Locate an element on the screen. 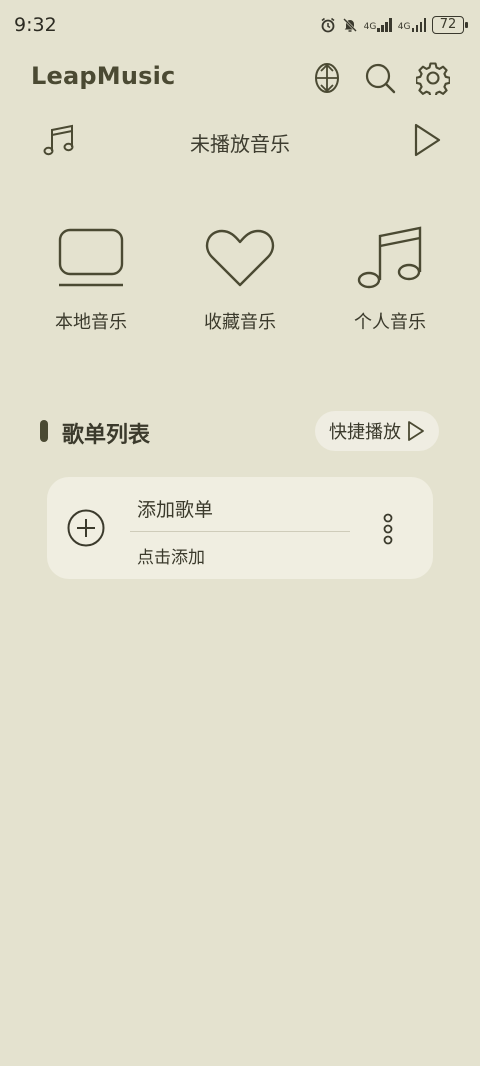 The height and width of the screenshot is (1066, 480). search-icon is located at coordinates (380, 78).